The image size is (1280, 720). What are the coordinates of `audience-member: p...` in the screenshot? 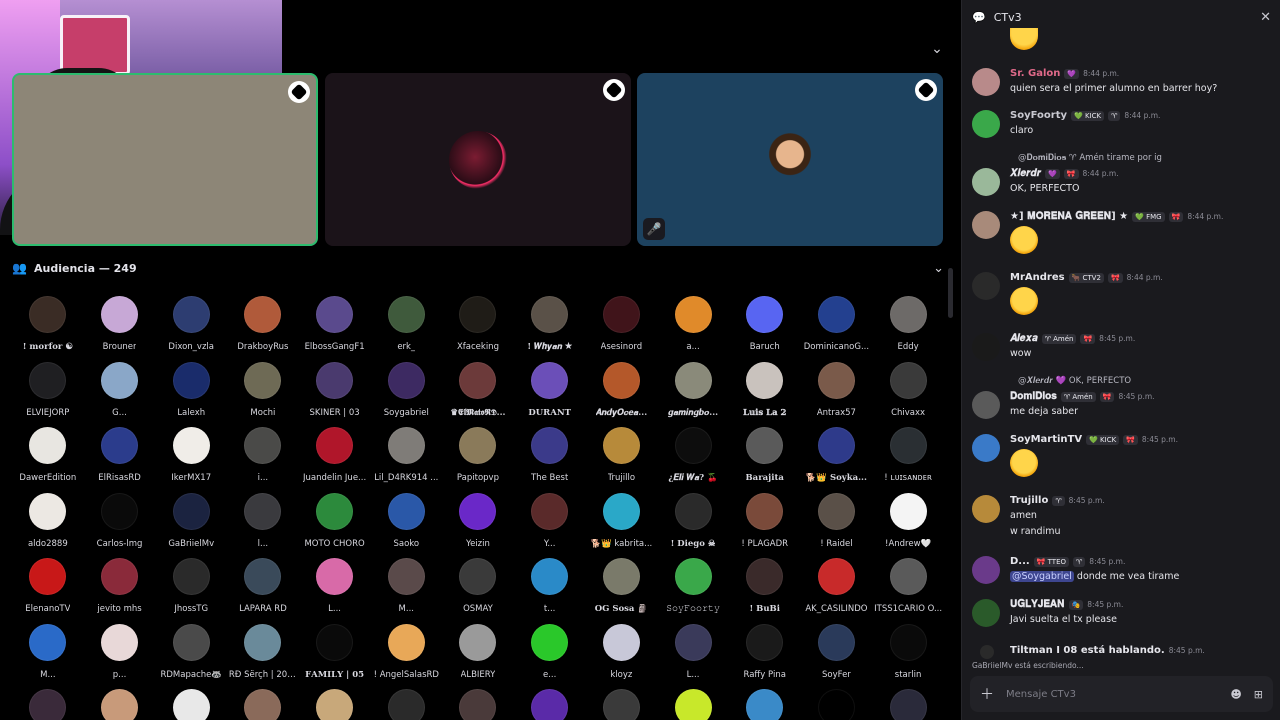 It's located at (120, 655).